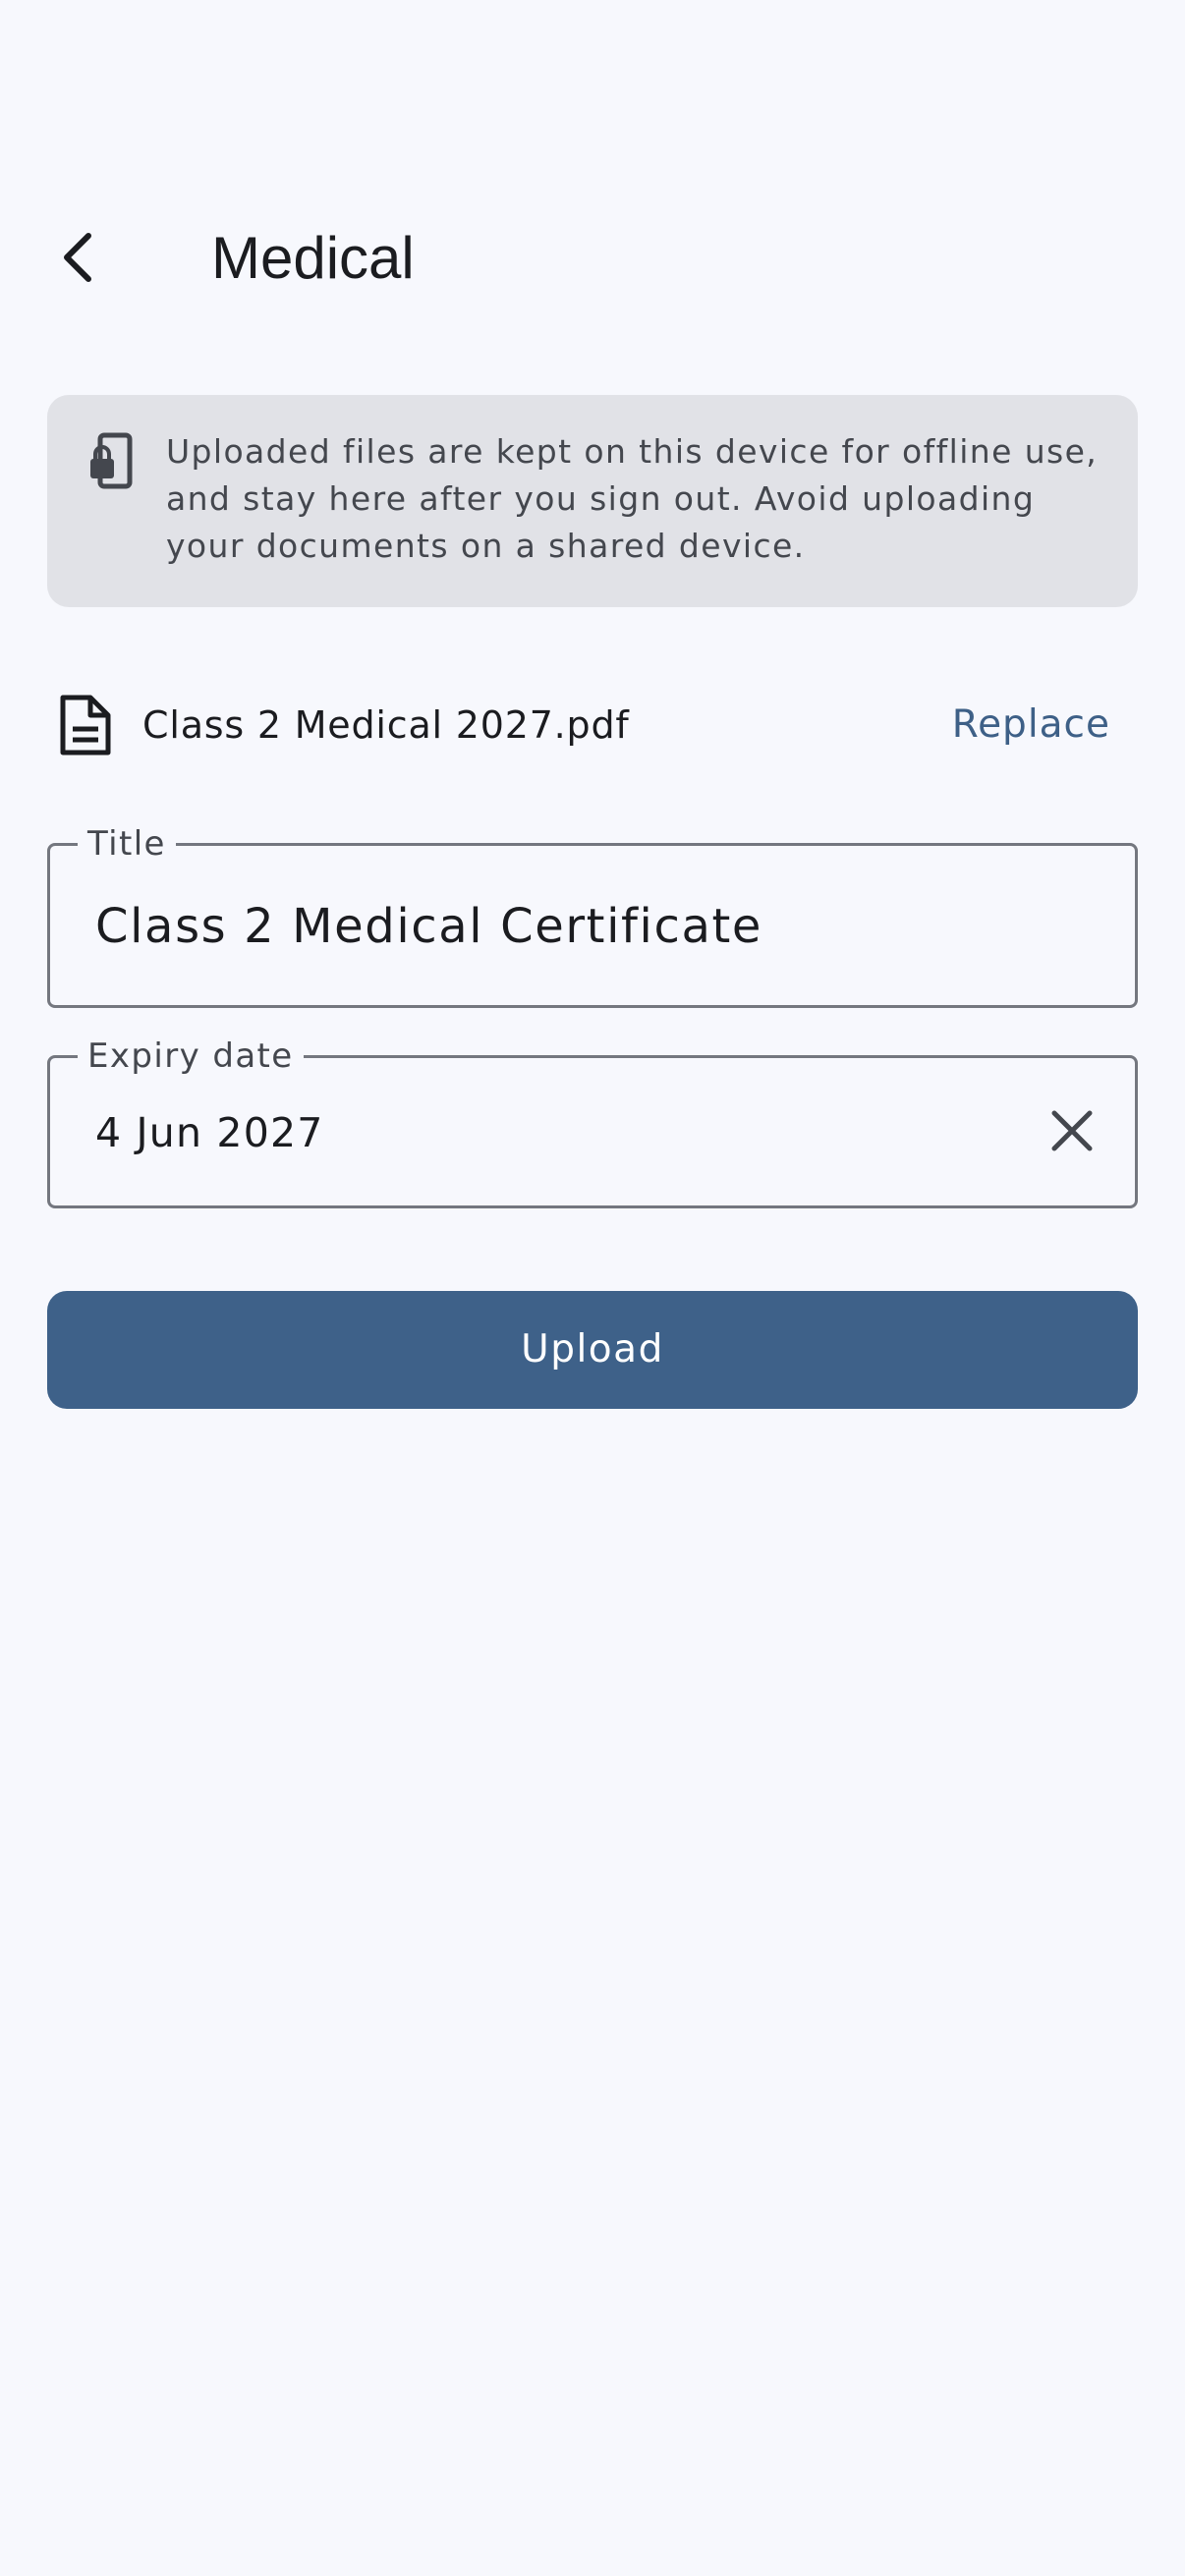 The width and height of the screenshot is (1185, 2576). I want to click on document-icon, so click(85, 725).